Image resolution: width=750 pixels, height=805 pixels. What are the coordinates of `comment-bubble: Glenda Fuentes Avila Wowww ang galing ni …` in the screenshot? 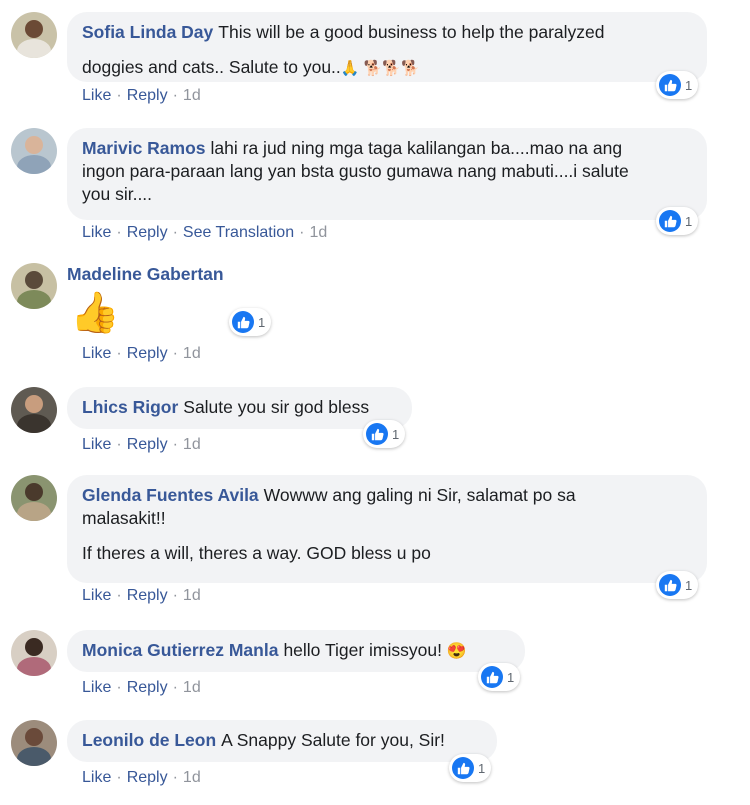 It's located at (387, 529).